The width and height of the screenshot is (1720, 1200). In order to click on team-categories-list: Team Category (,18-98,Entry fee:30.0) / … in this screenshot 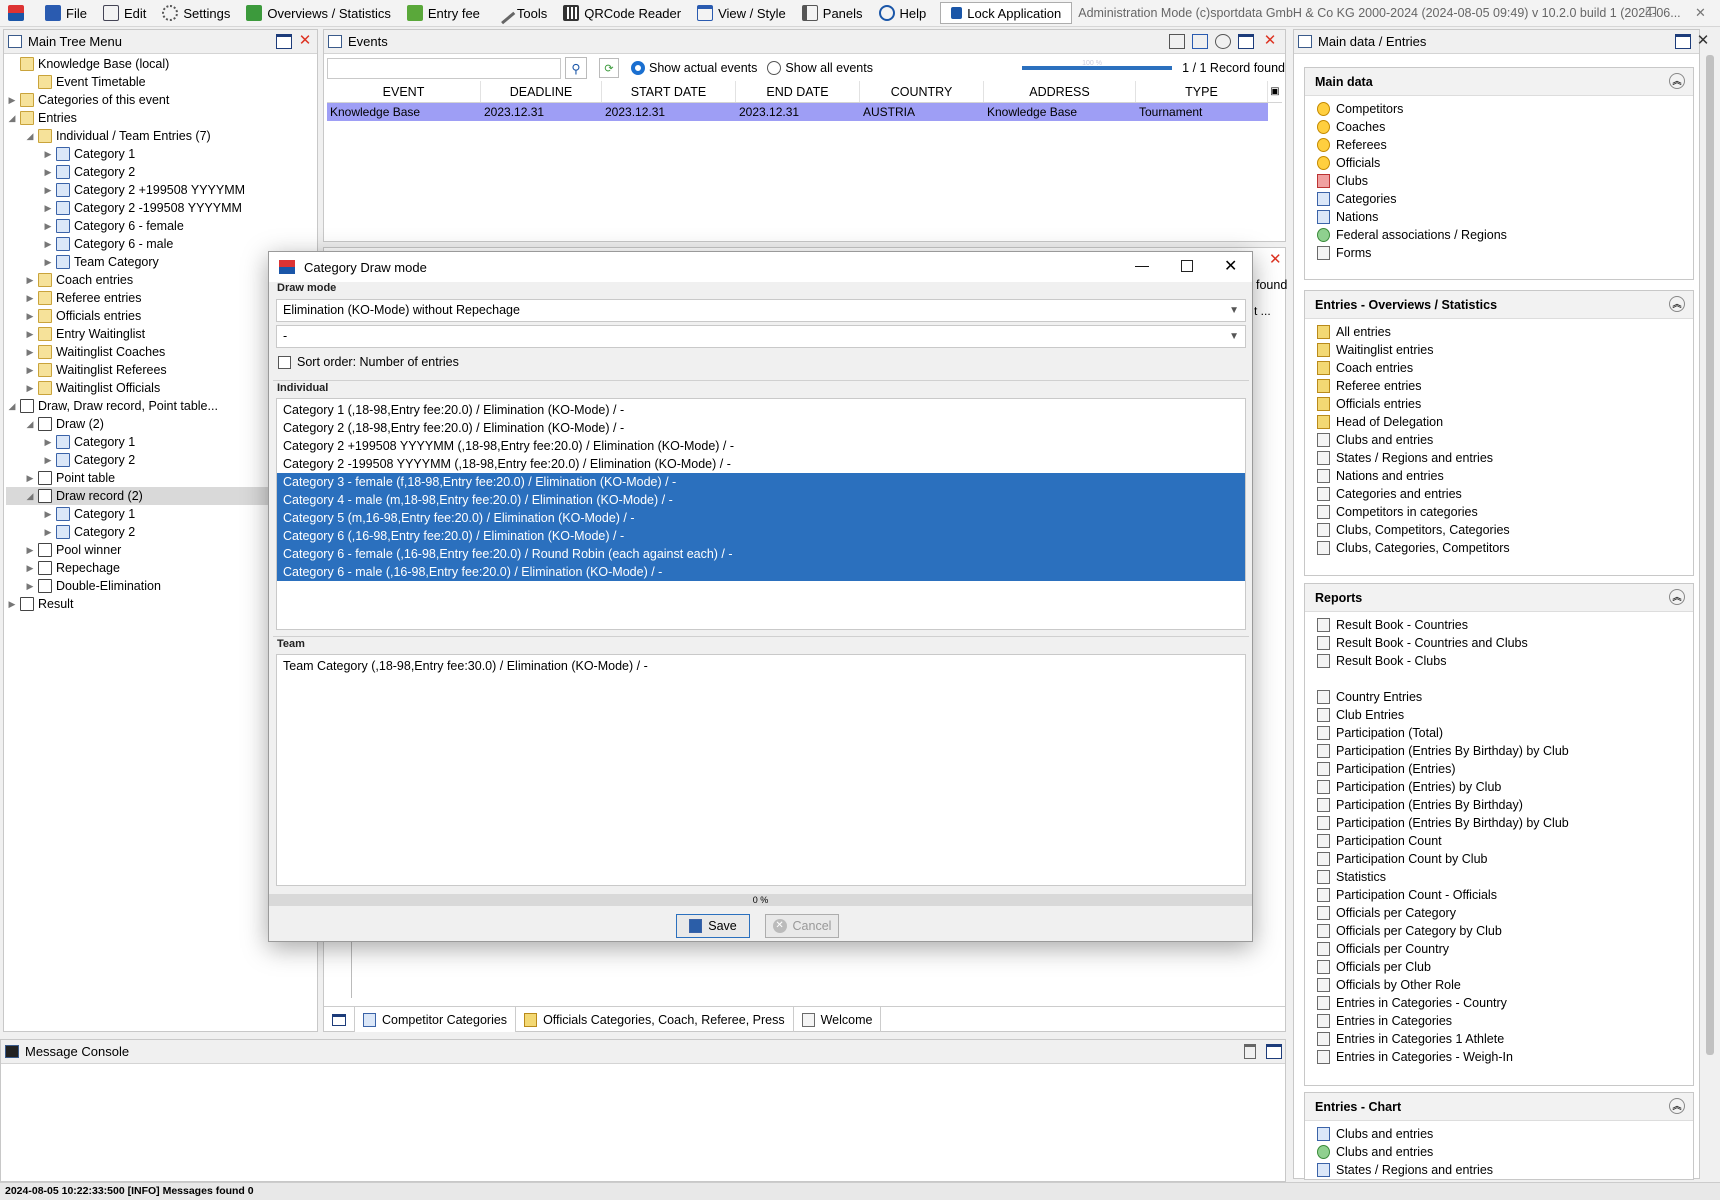, I will do `click(761, 770)`.